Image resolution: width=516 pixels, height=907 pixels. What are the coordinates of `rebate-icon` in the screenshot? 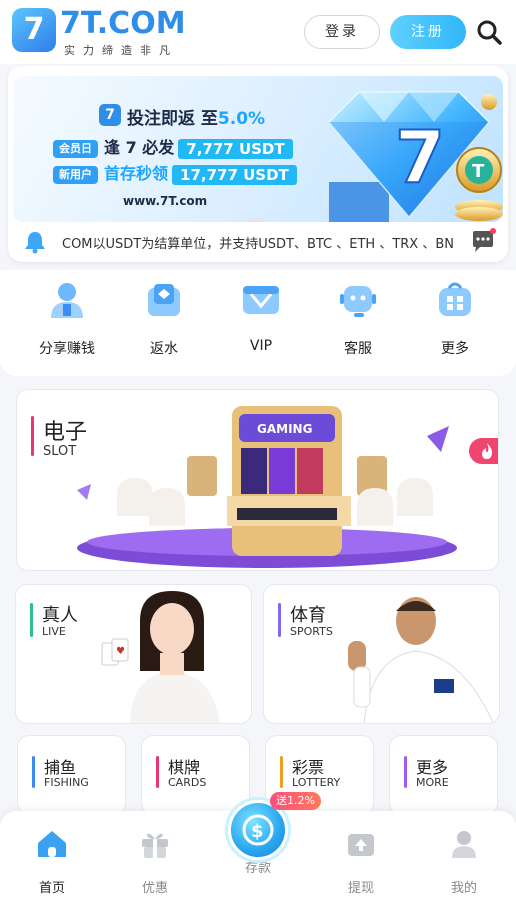 It's located at (164, 300).